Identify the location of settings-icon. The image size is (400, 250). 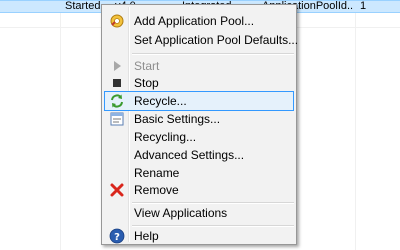
(117, 119).